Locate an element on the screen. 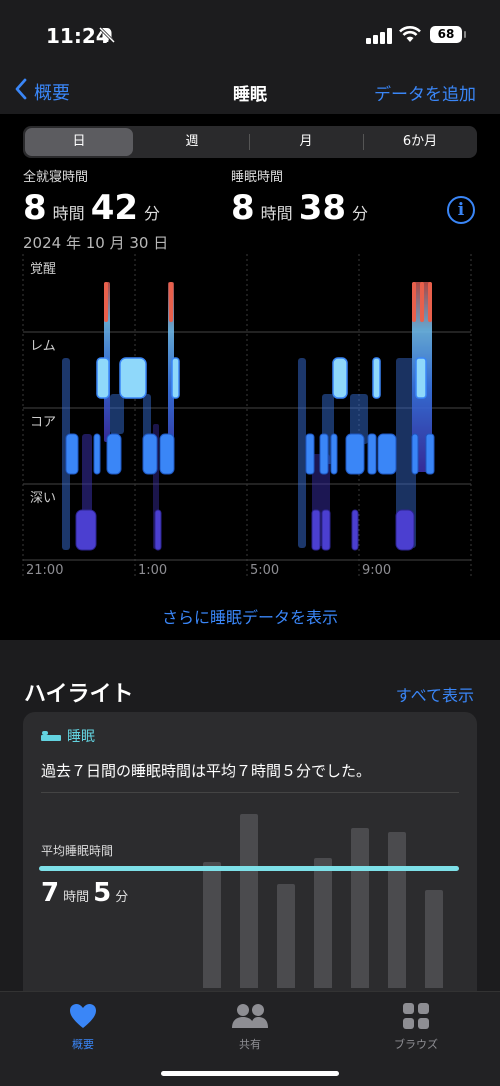 The height and width of the screenshot is (1086, 500). grid-icon is located at coordinates (416, 1016).